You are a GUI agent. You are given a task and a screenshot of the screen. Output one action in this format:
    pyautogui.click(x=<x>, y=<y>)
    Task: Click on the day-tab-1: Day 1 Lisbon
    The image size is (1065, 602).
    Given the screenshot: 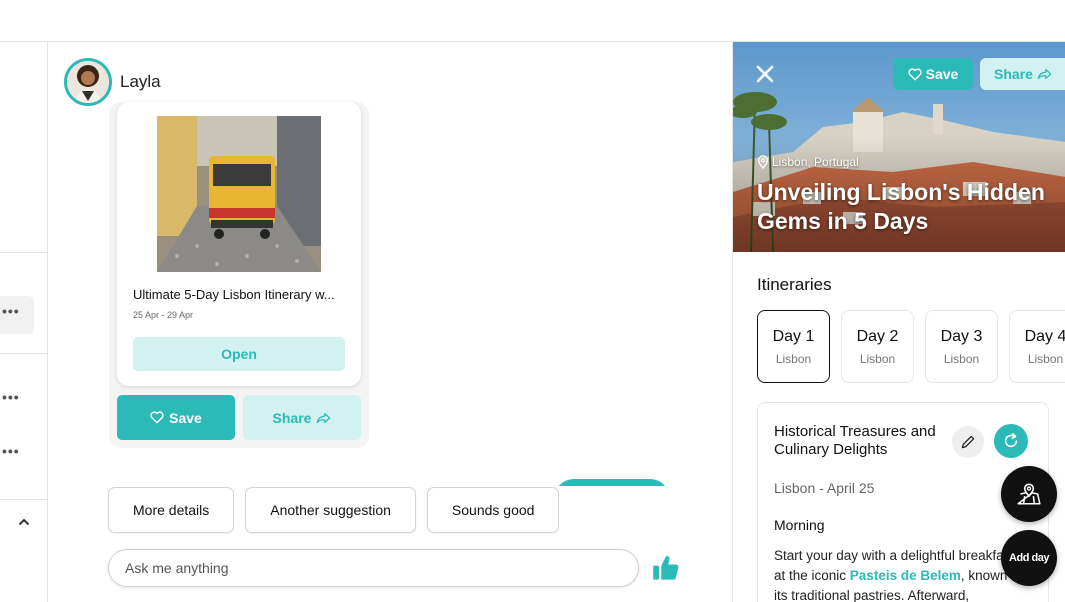 What is the action you would take?
    pyautogui.click(x=793, y=346)
    